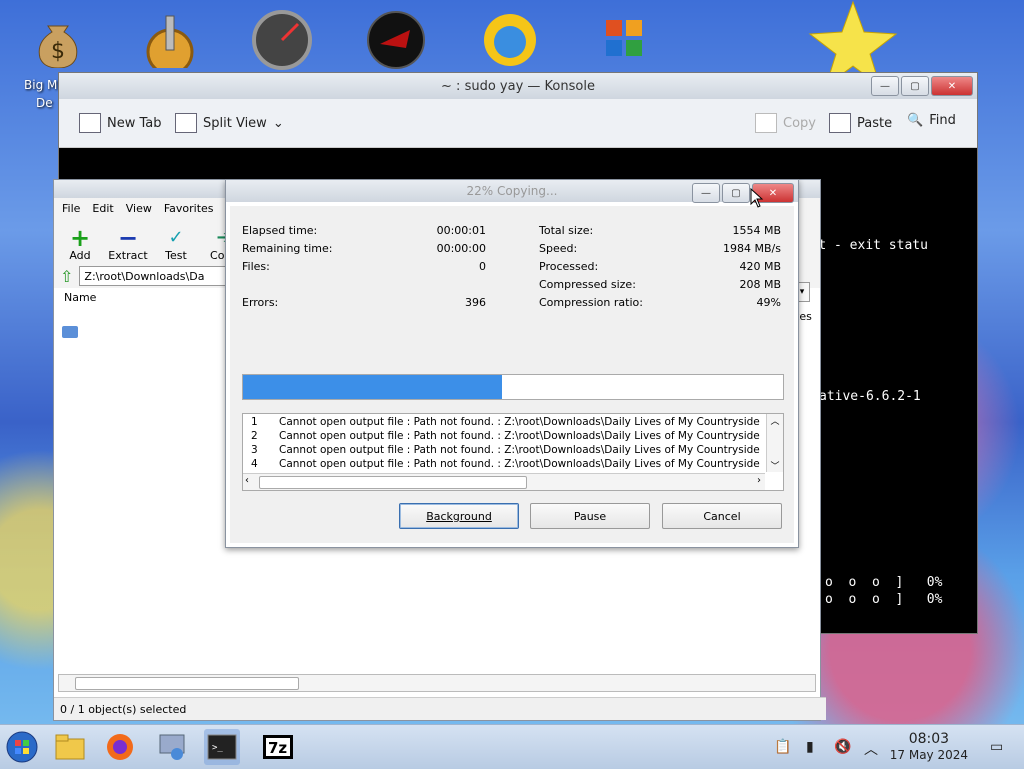 This screenshot has width=1024, height=769. What do you see at coordinates (22, 747) in the screenshot?
I see `start-button` at bounding box center [22, 747].